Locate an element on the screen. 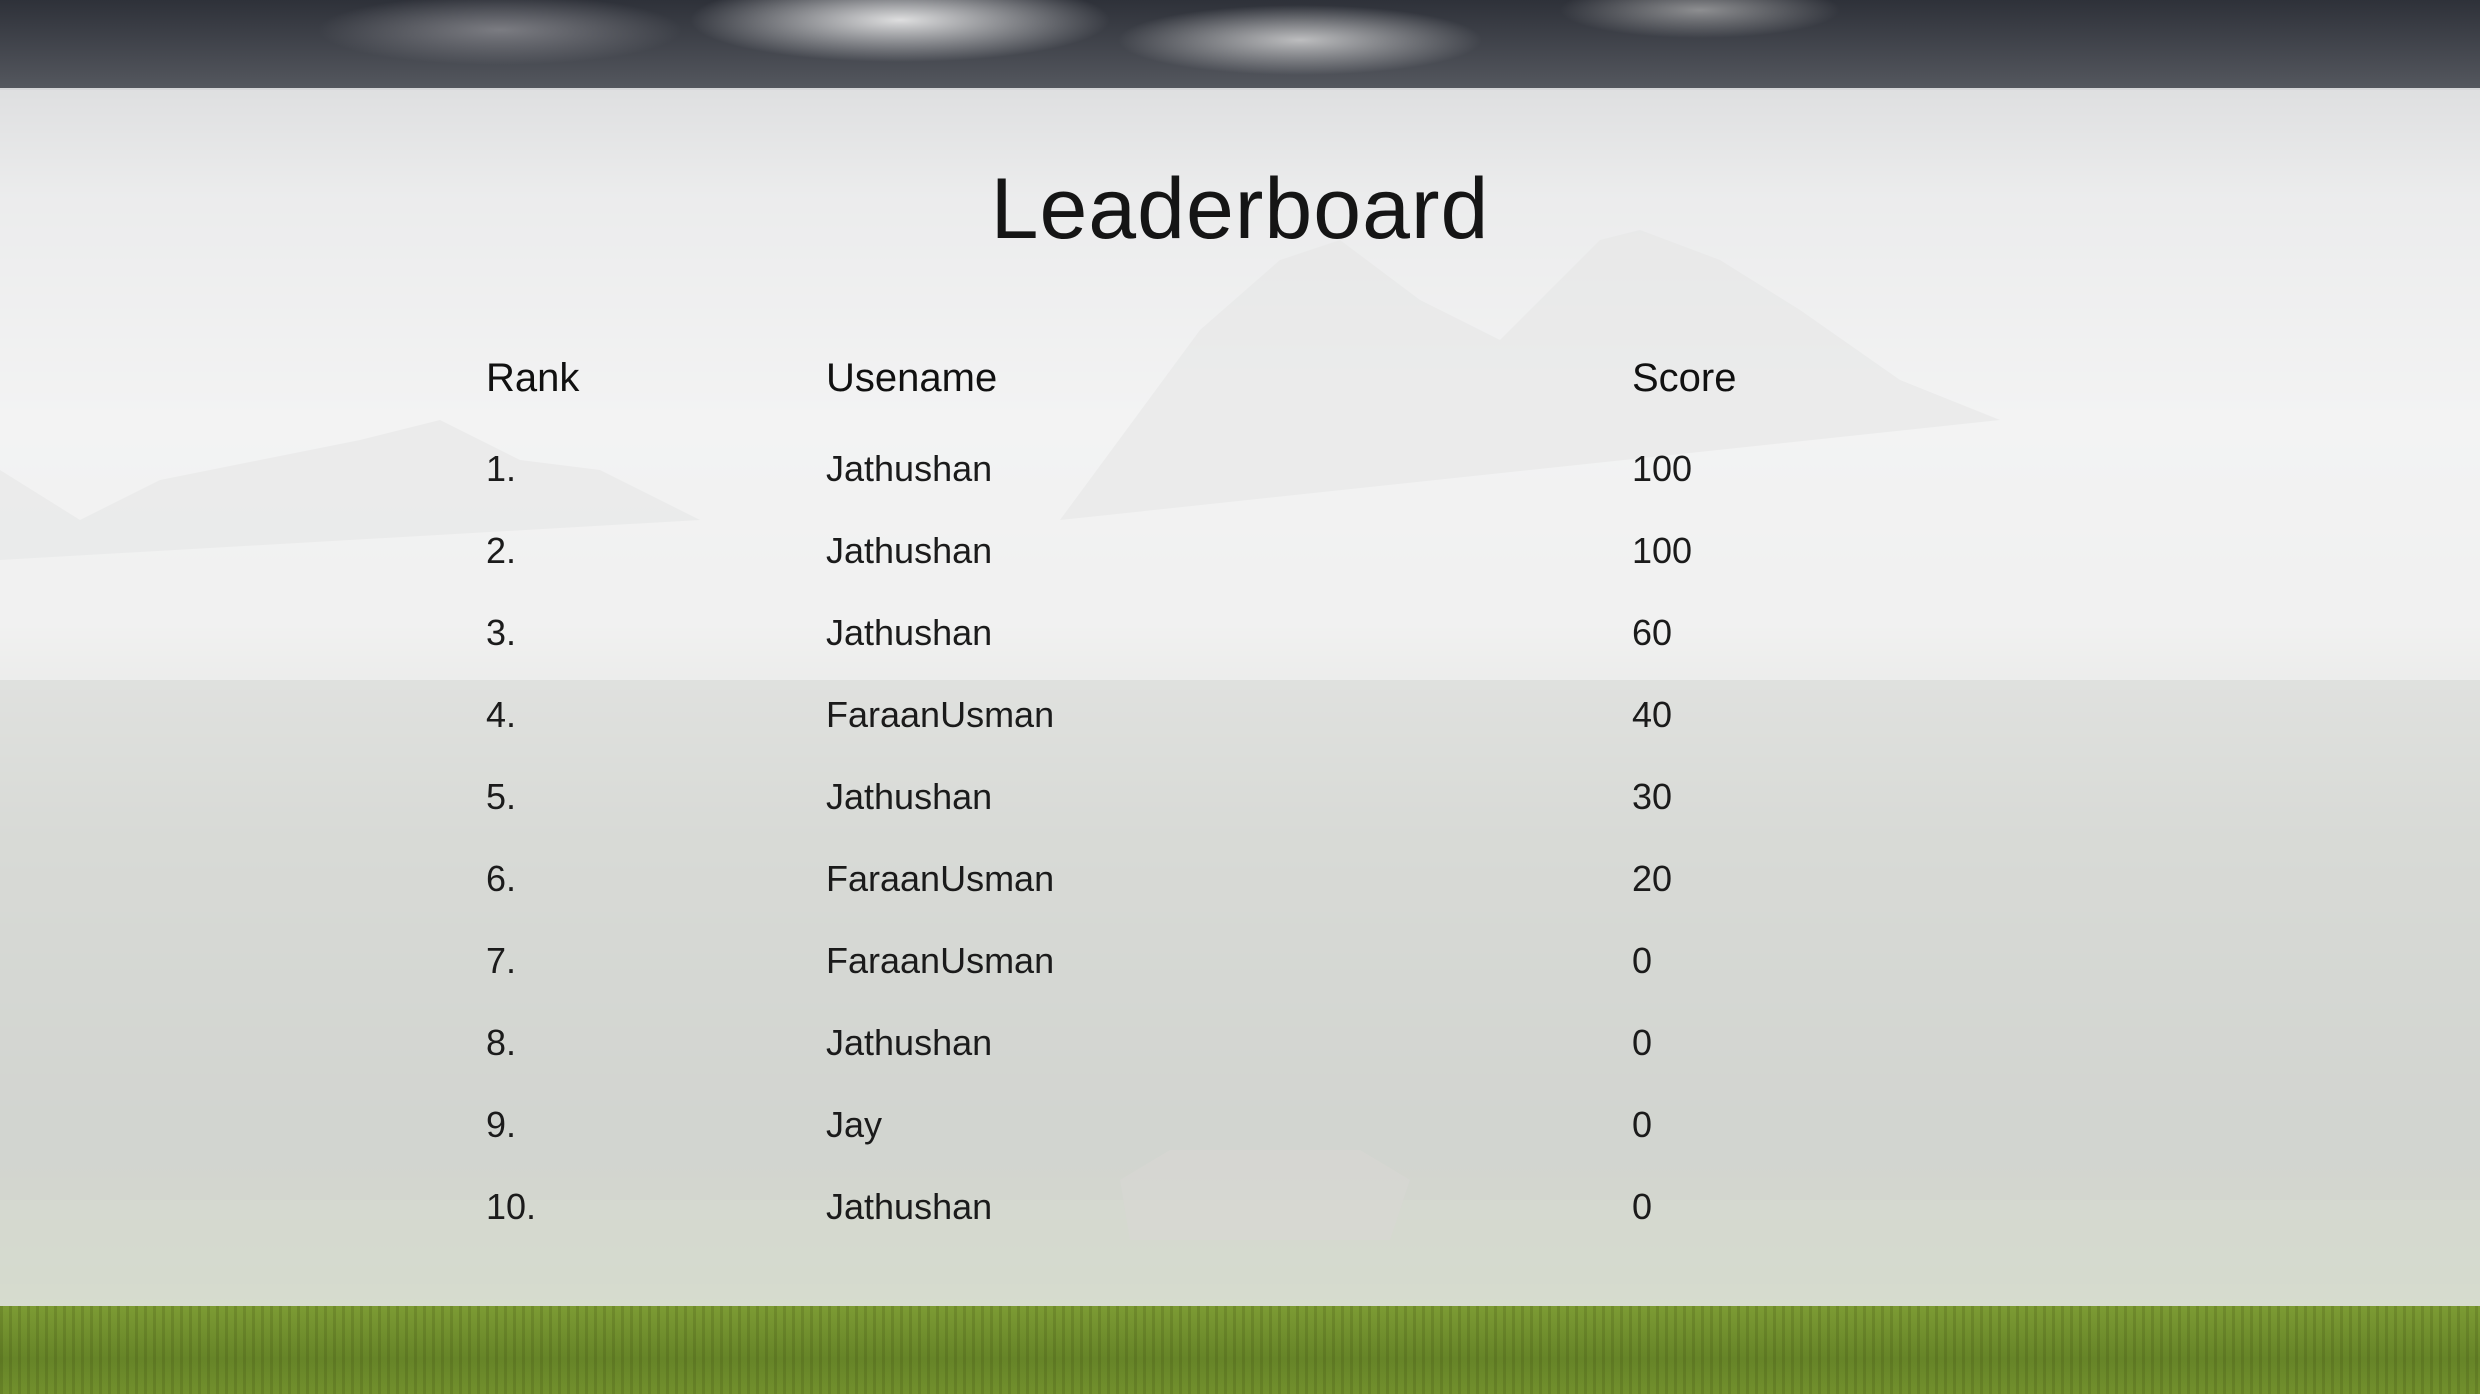 This screenshot has height=1394, width=2480. table-row: 10. Jathushan 0 is located at coordinates (1186, 1227).